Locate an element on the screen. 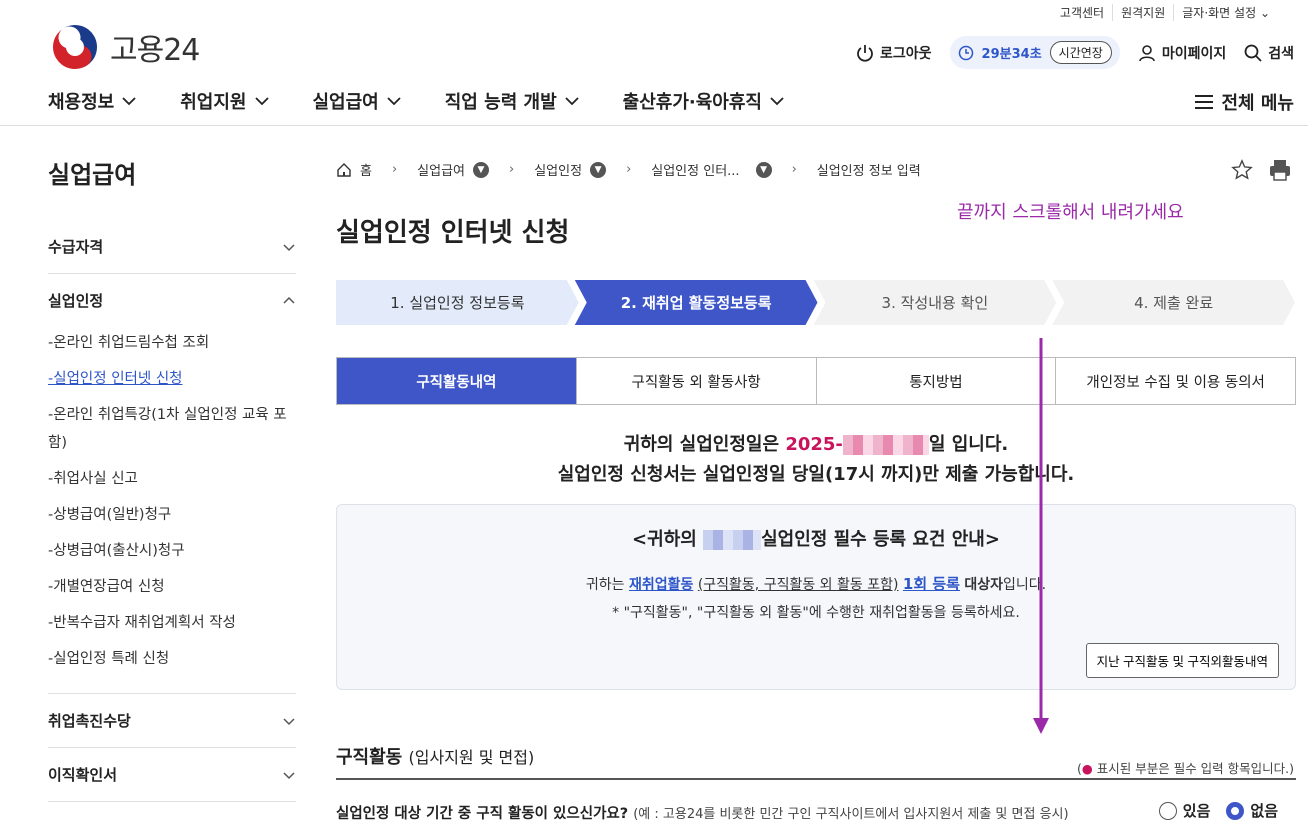  step-1: 1. 실업인정 정보등록 is located at coordinates (457, 302).